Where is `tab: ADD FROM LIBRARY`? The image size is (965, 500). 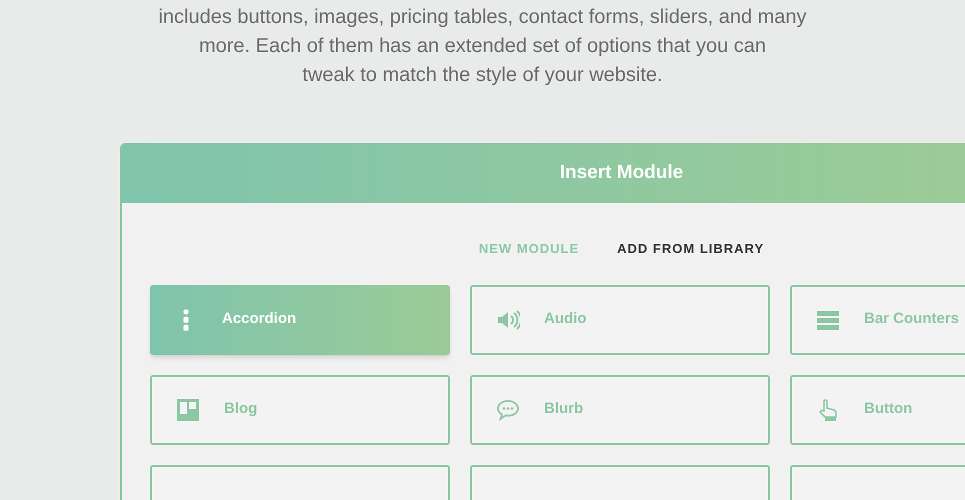 tab: ADD FROM LIBRARY is located at coordinates (690, 248).